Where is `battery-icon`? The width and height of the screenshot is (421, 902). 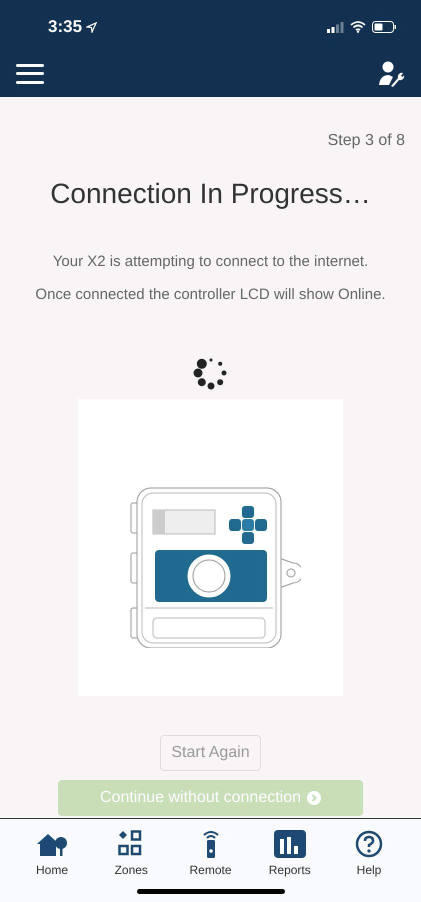
battery-icon is located at coordinates (384, 27).